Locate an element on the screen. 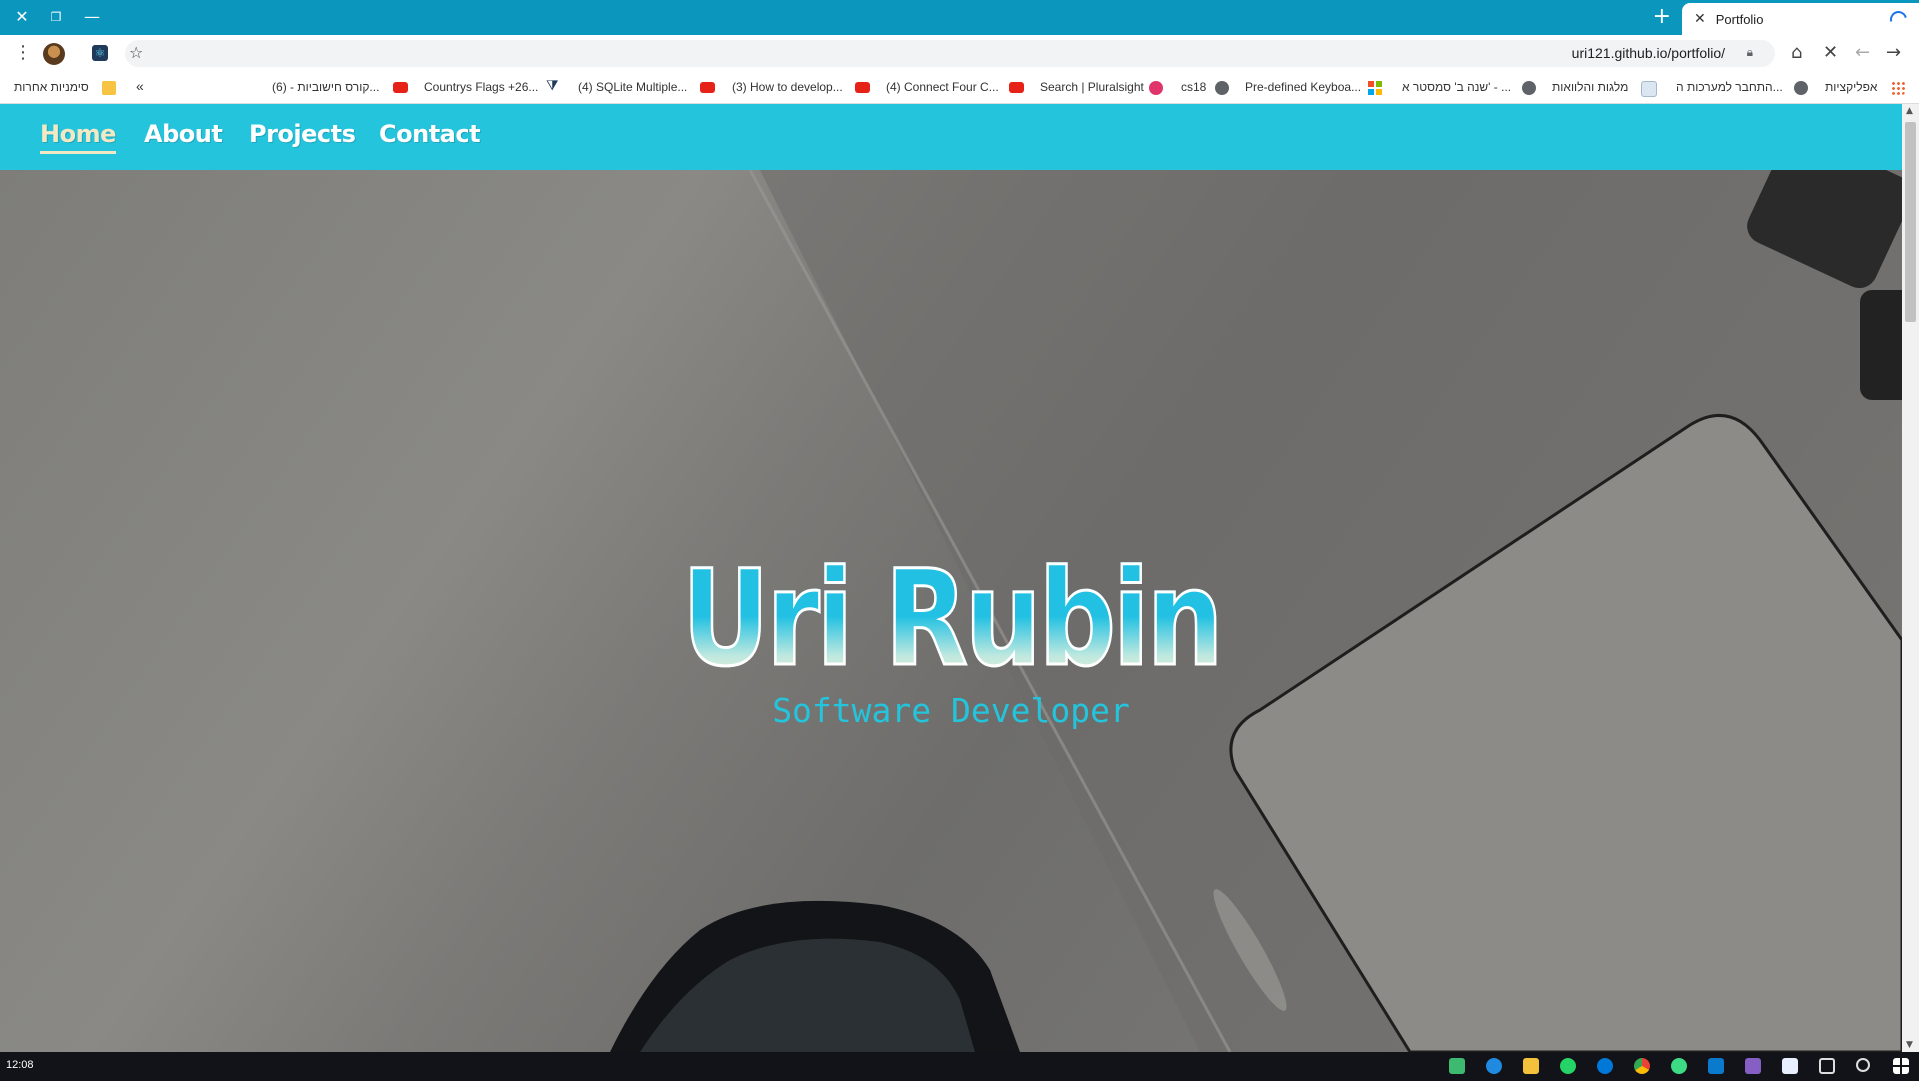  star-icon: ☆ is located at coordinates (136, 53).